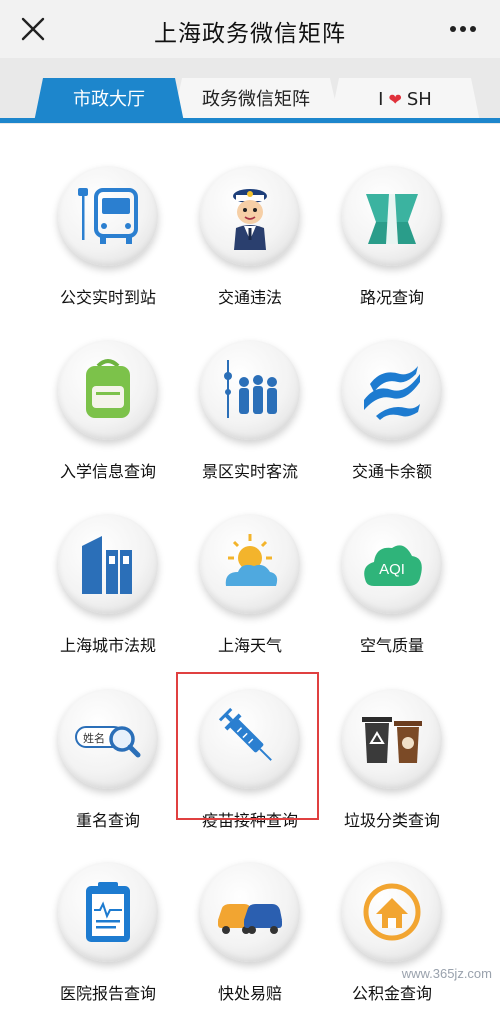 This screenshot has height=1012, width=500. Describe the element at coordinates (391, 820) in the screenshot. I see `service-label: 垃圾分类查询` at that location.